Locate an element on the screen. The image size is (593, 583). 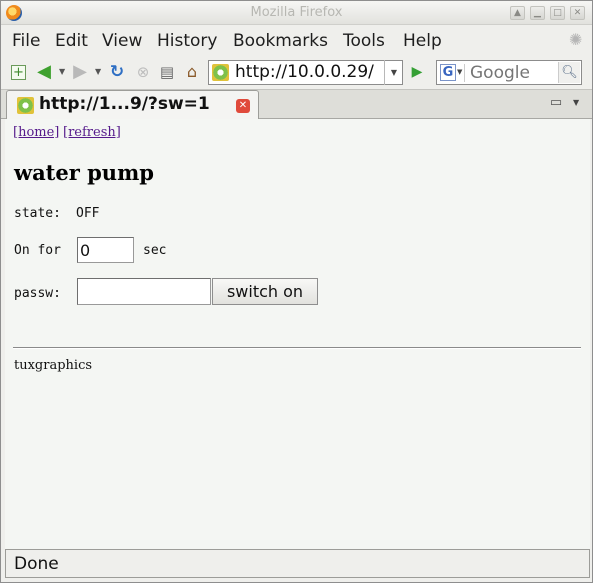
google-icon: G is located at coordinates (448, 72).